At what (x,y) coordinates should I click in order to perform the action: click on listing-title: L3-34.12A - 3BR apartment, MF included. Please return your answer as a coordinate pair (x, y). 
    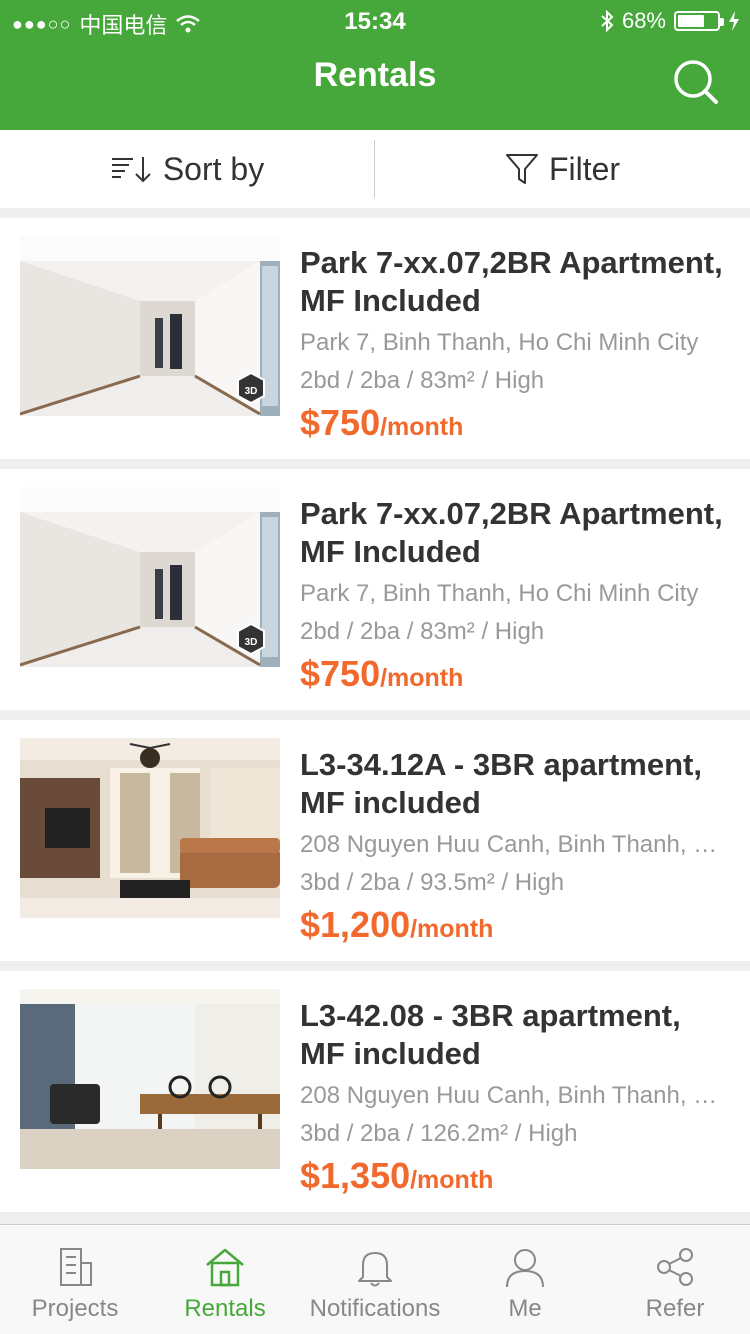
    Looking at the image, I should click on (501, 783).